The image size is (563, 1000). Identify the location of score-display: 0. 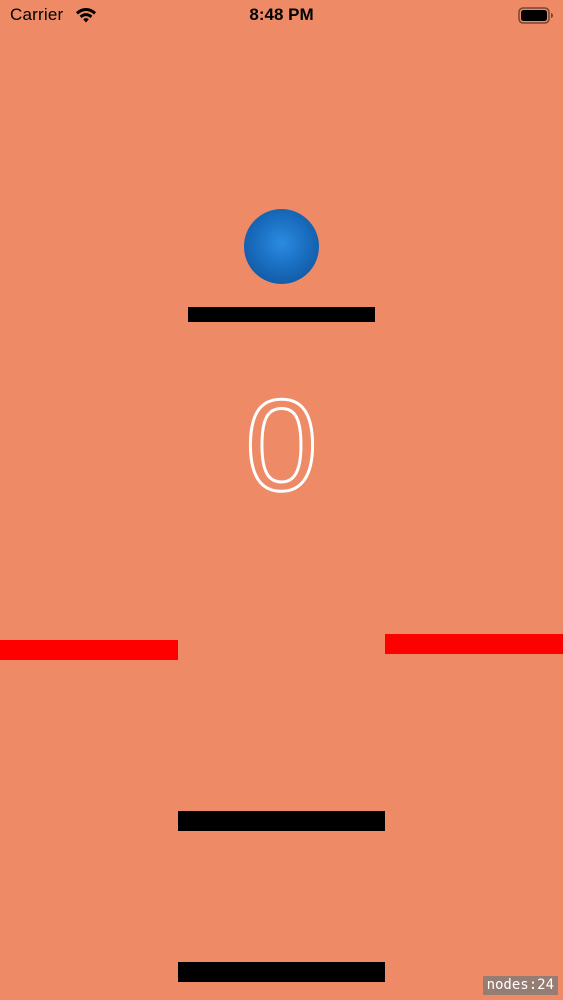
(281, 445).